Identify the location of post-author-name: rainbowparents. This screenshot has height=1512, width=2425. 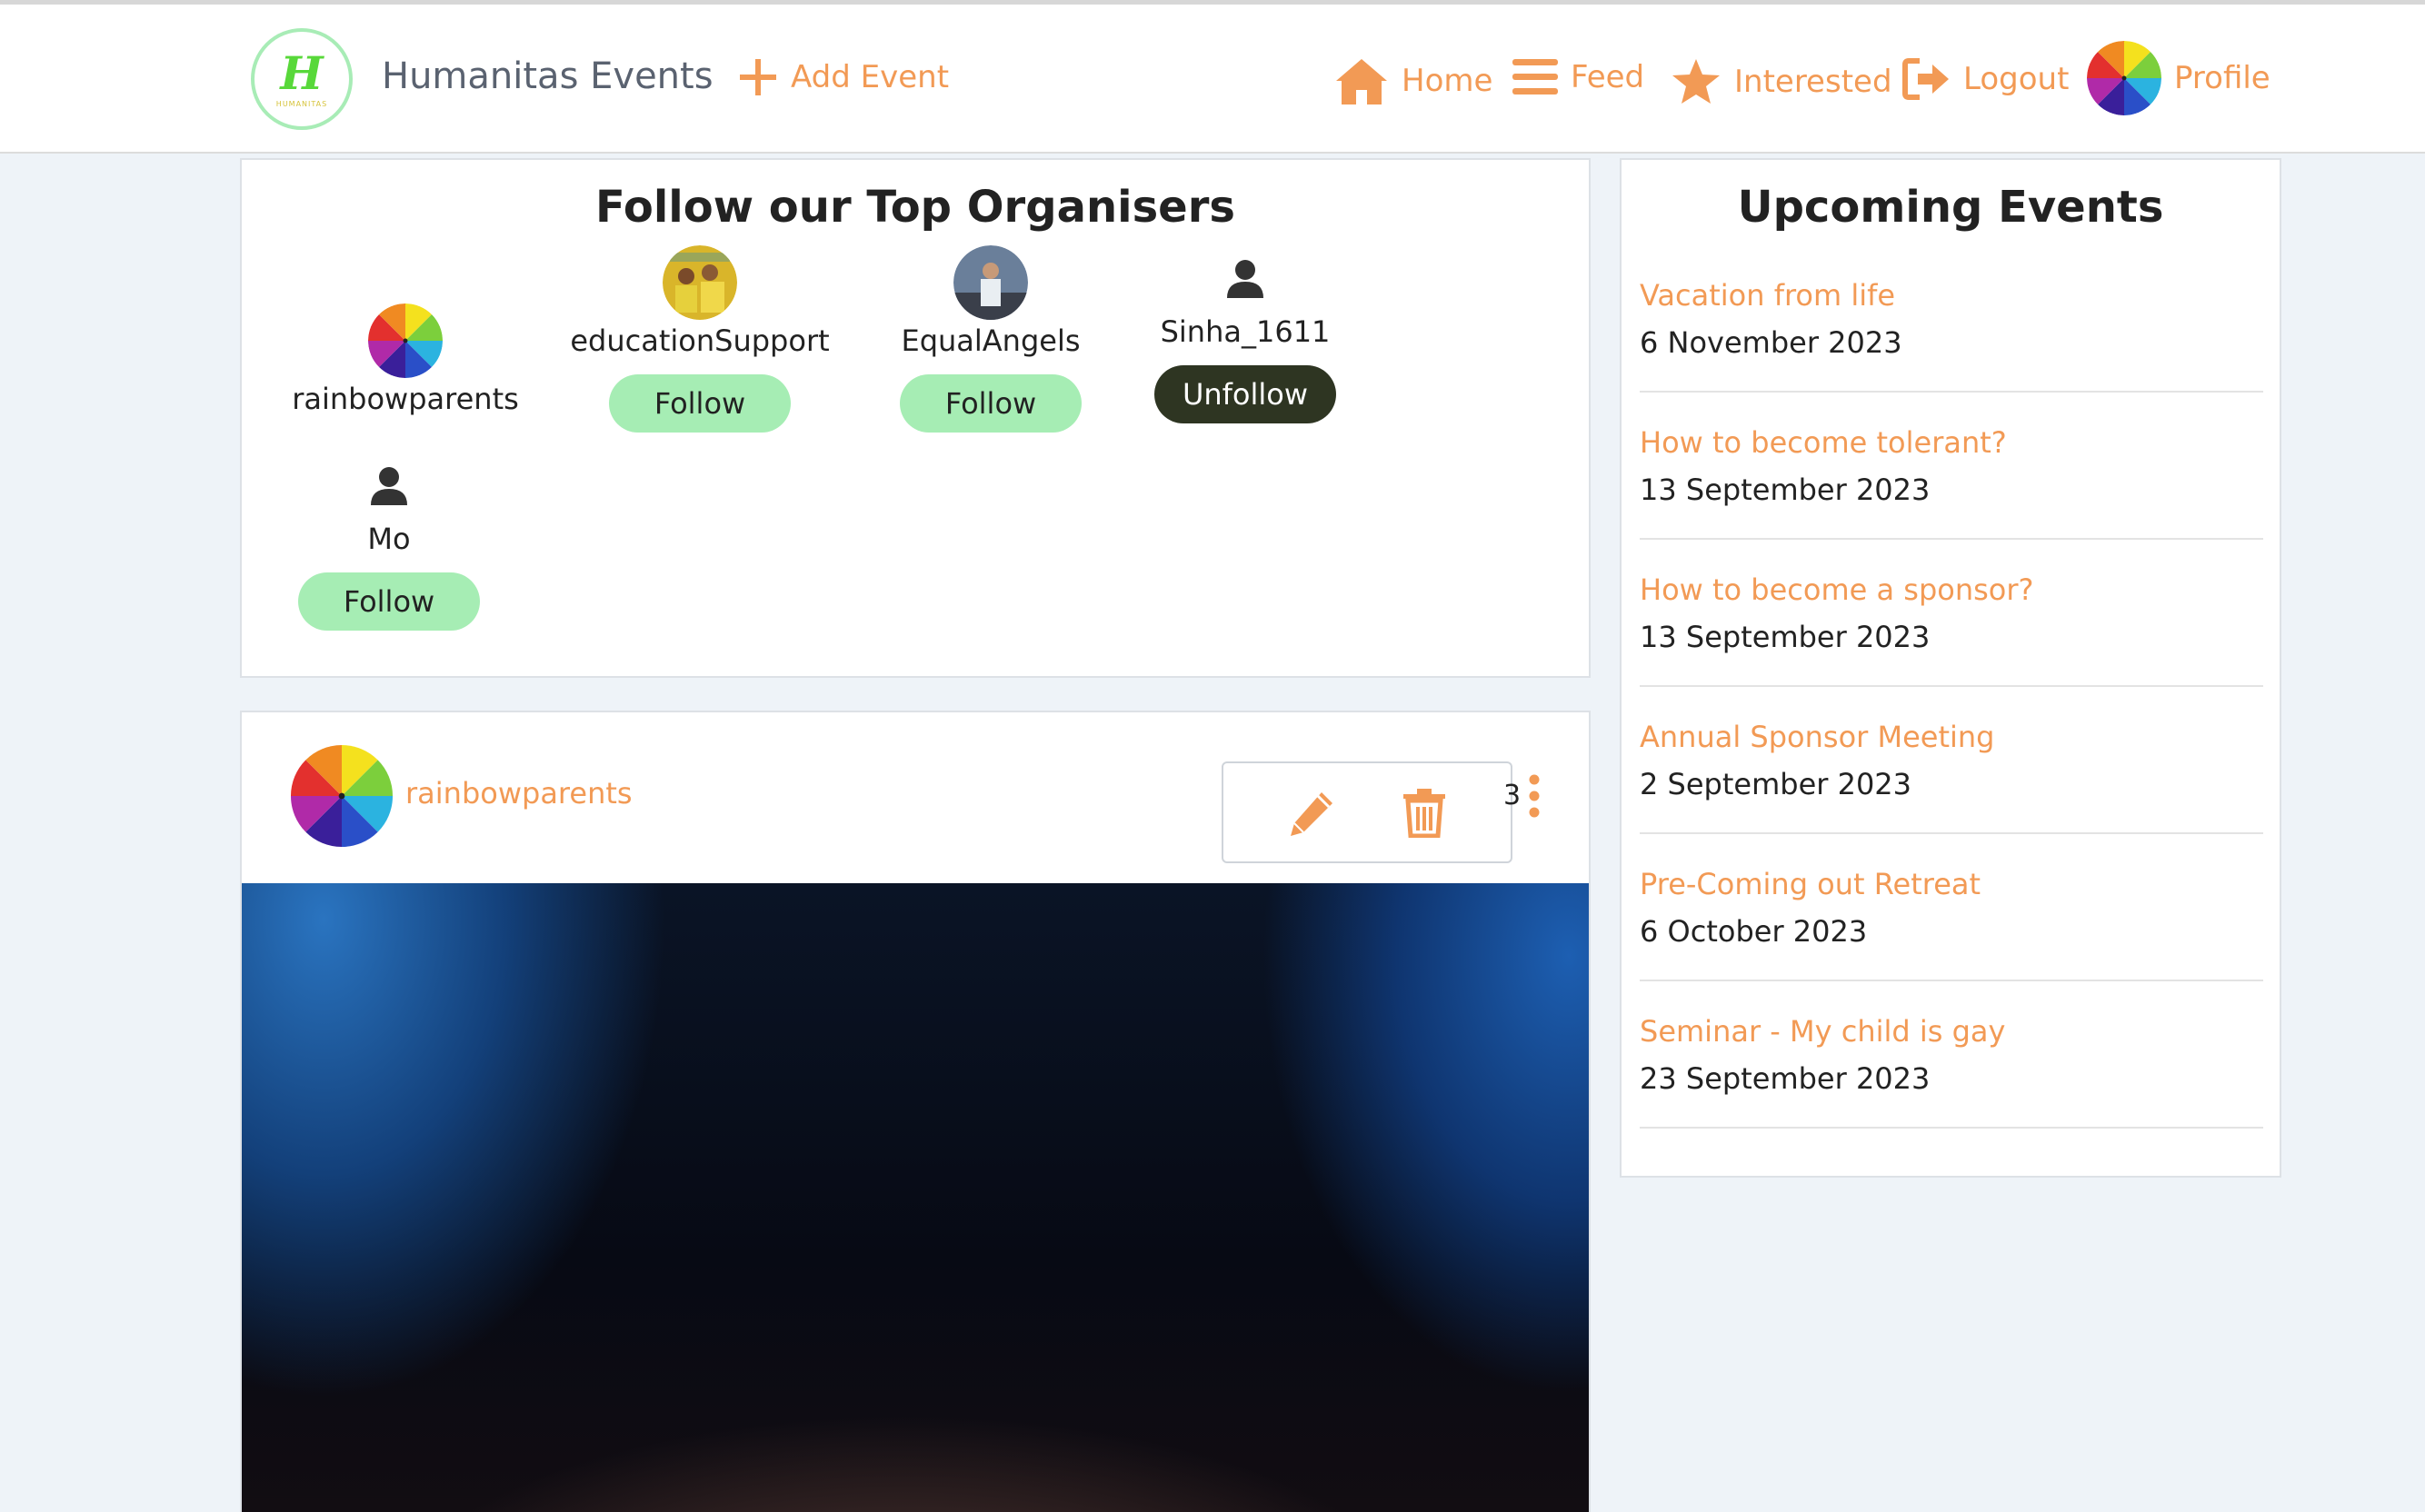
(519, 793).